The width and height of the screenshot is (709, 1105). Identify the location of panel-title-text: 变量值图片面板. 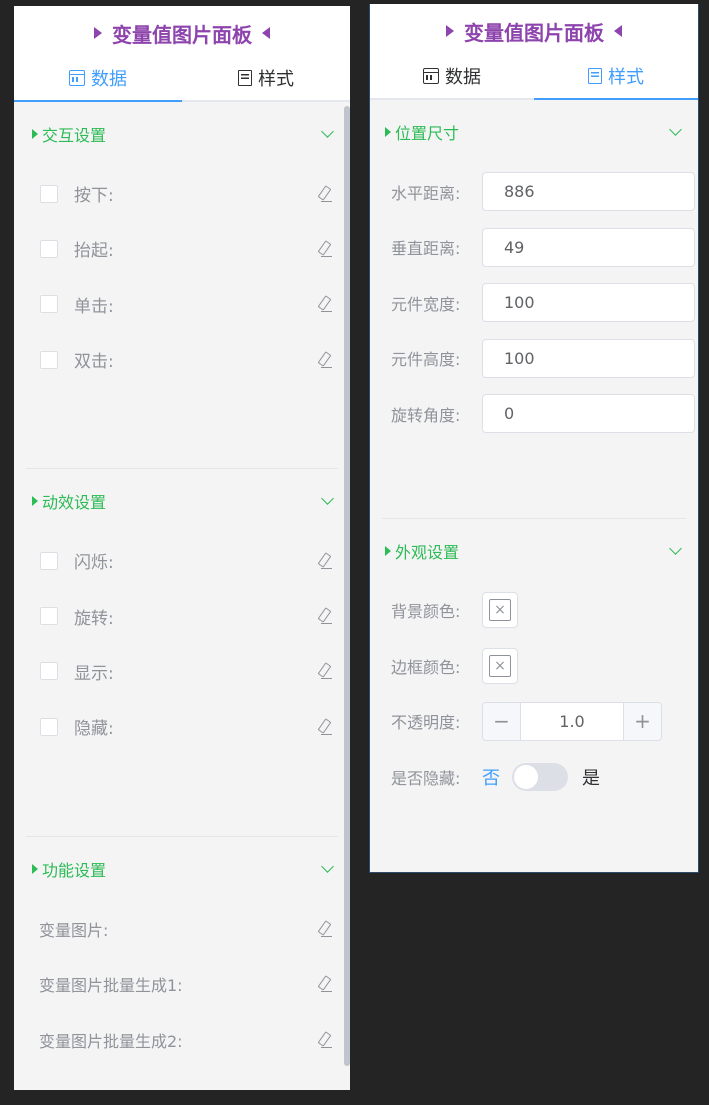
(182, 34).